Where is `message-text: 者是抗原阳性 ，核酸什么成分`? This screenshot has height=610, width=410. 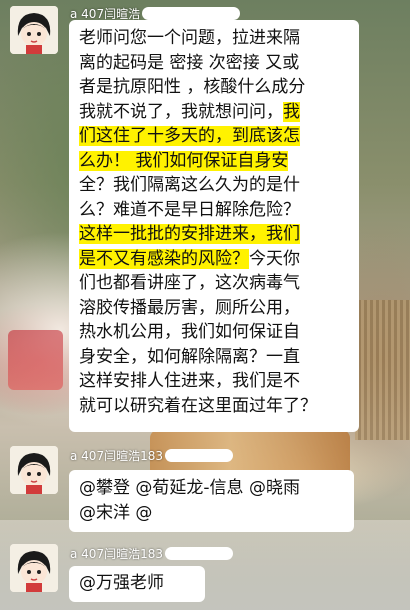 message-text: 者是抗原阳性 ，核酸什么成分 is located at coordinates (192, 87).